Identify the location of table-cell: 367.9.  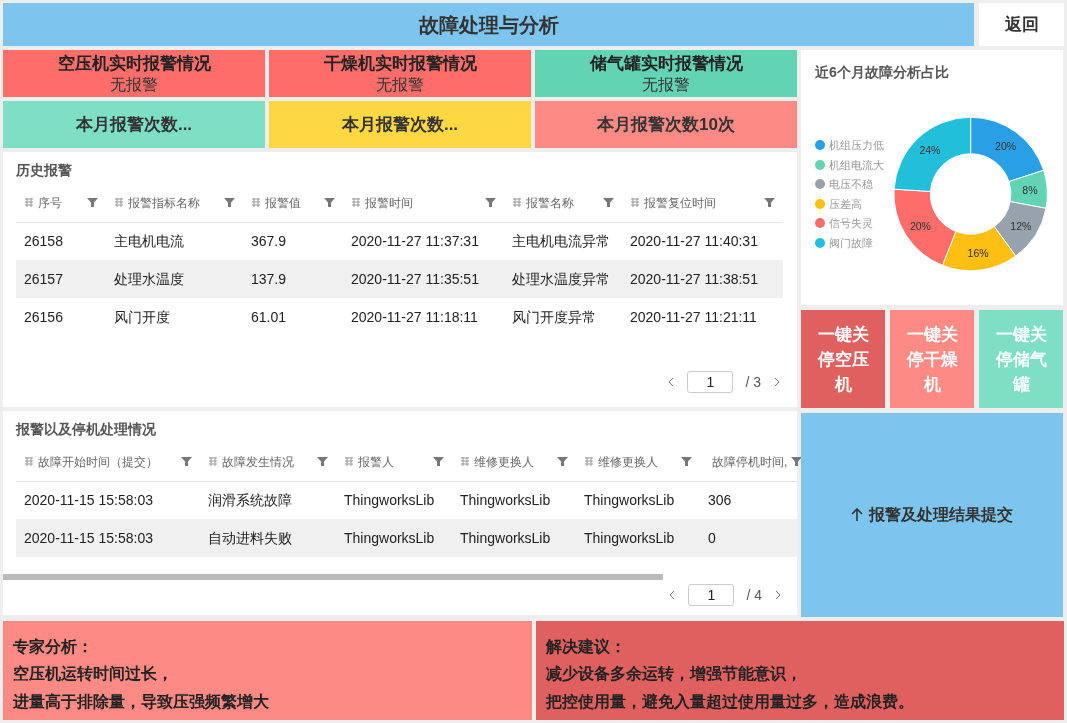
(269, 240).